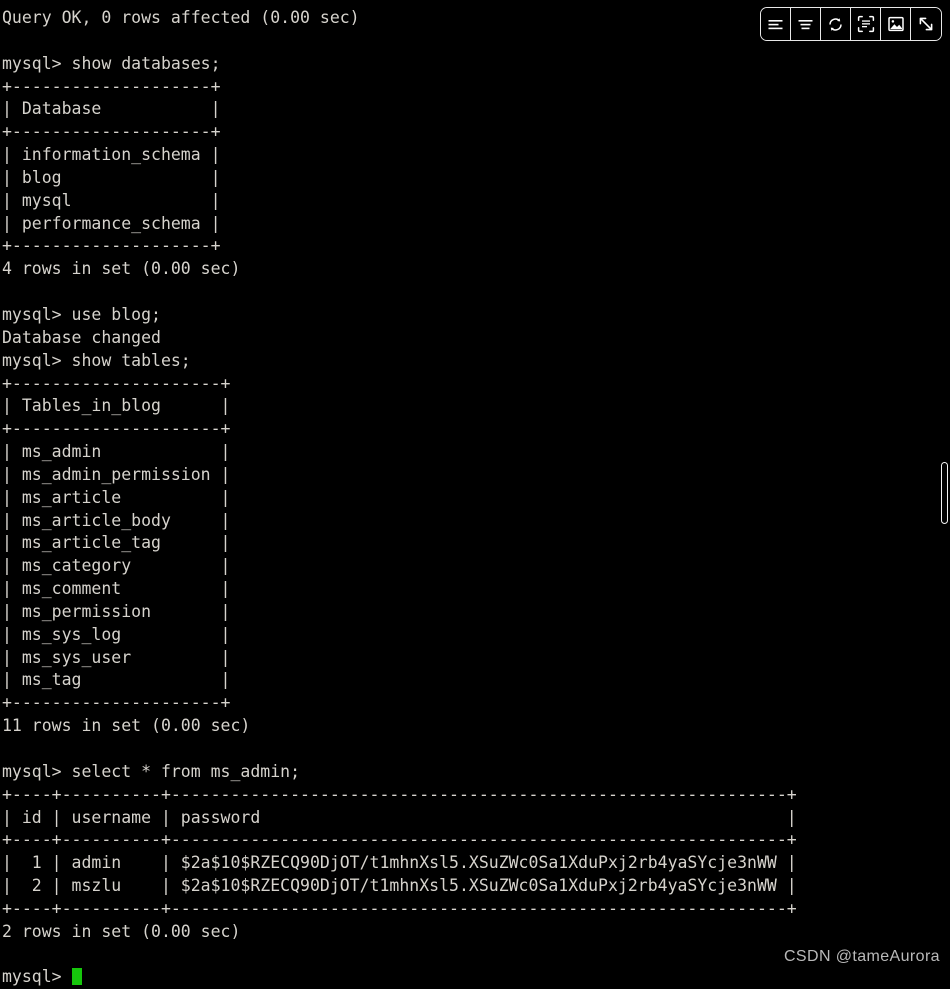 The height and width of the screenshot is (989, 950). What do you see at coordinates (116, 452) in the screenshot?
I see `terminal-line: | ms_admin |` at bounding box center [116, 452].